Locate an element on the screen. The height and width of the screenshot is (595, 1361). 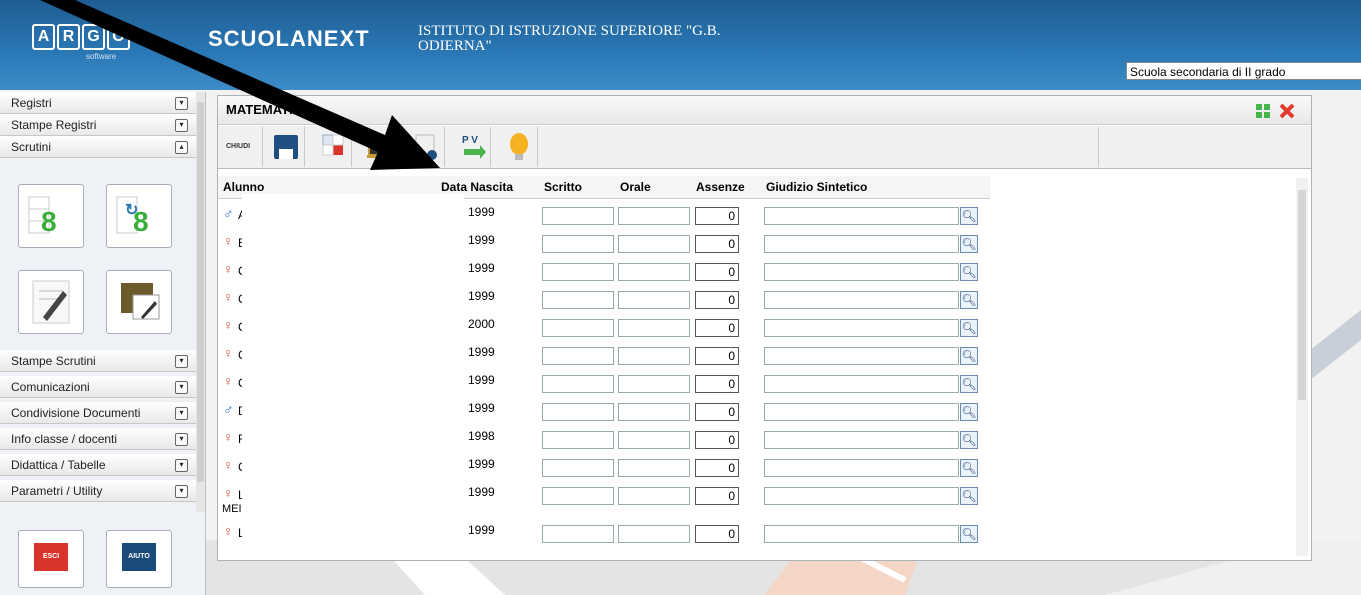
tips-button is located at coordinates (519, 147).